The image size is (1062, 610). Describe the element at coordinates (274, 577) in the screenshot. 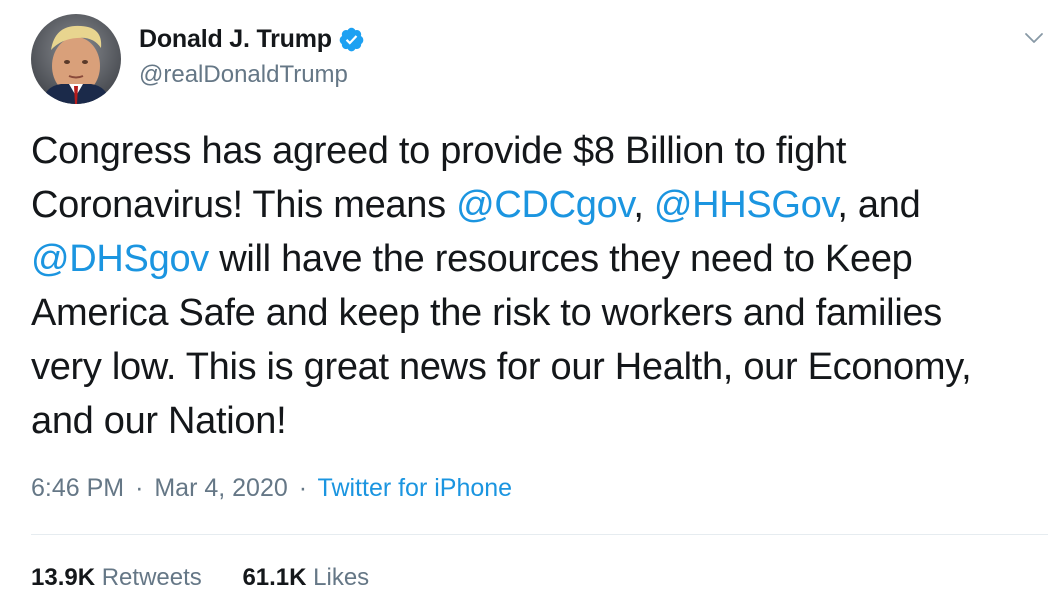

I see `likes-count: 61.1K` at that location.